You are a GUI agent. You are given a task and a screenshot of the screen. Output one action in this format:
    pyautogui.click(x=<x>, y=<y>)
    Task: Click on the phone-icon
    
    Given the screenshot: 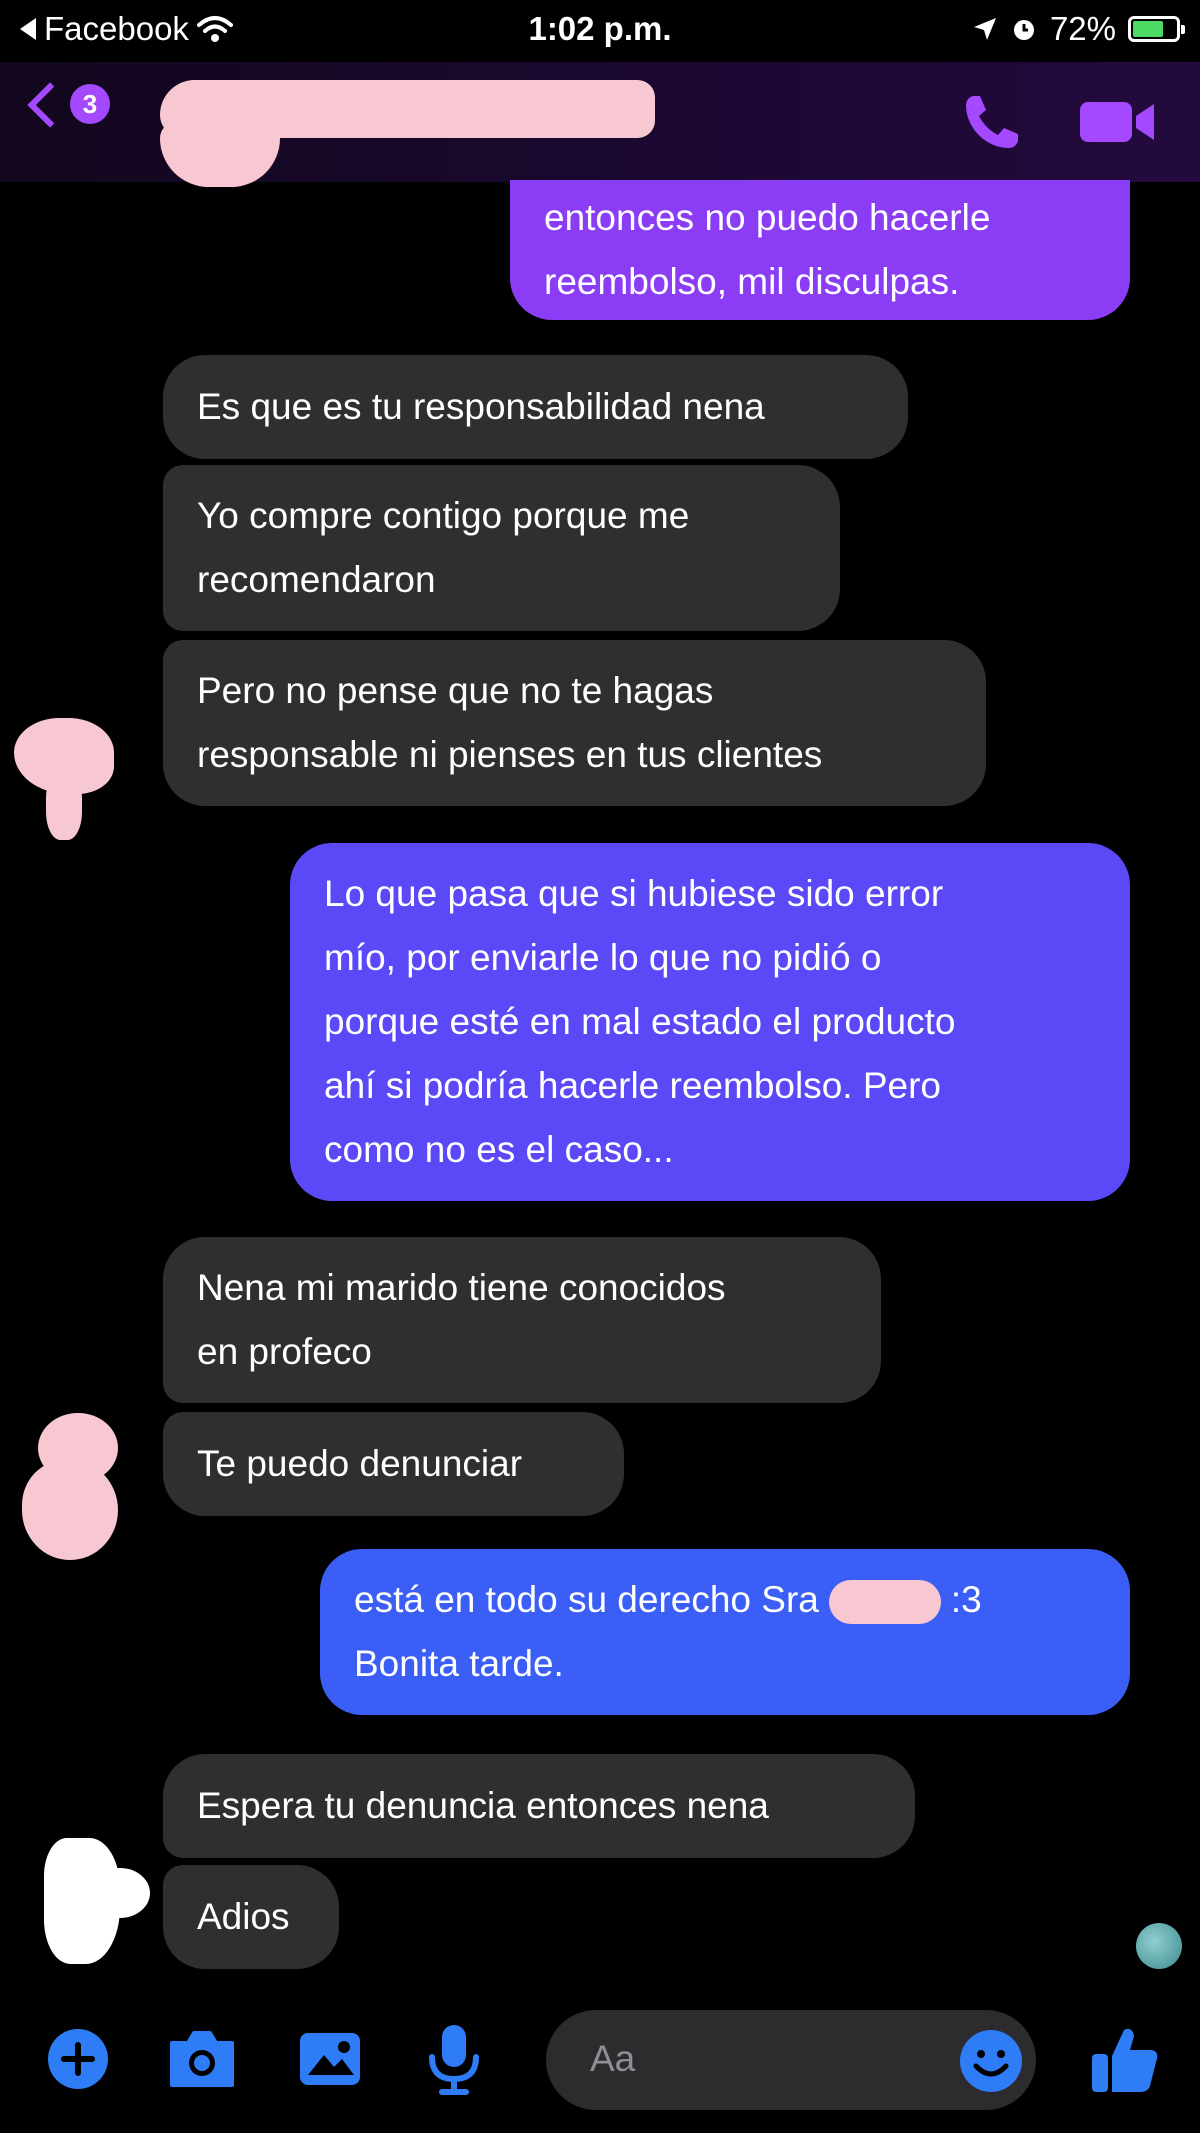 What is the action you would take?
    pyautogui.click(x=991, y=123)
    